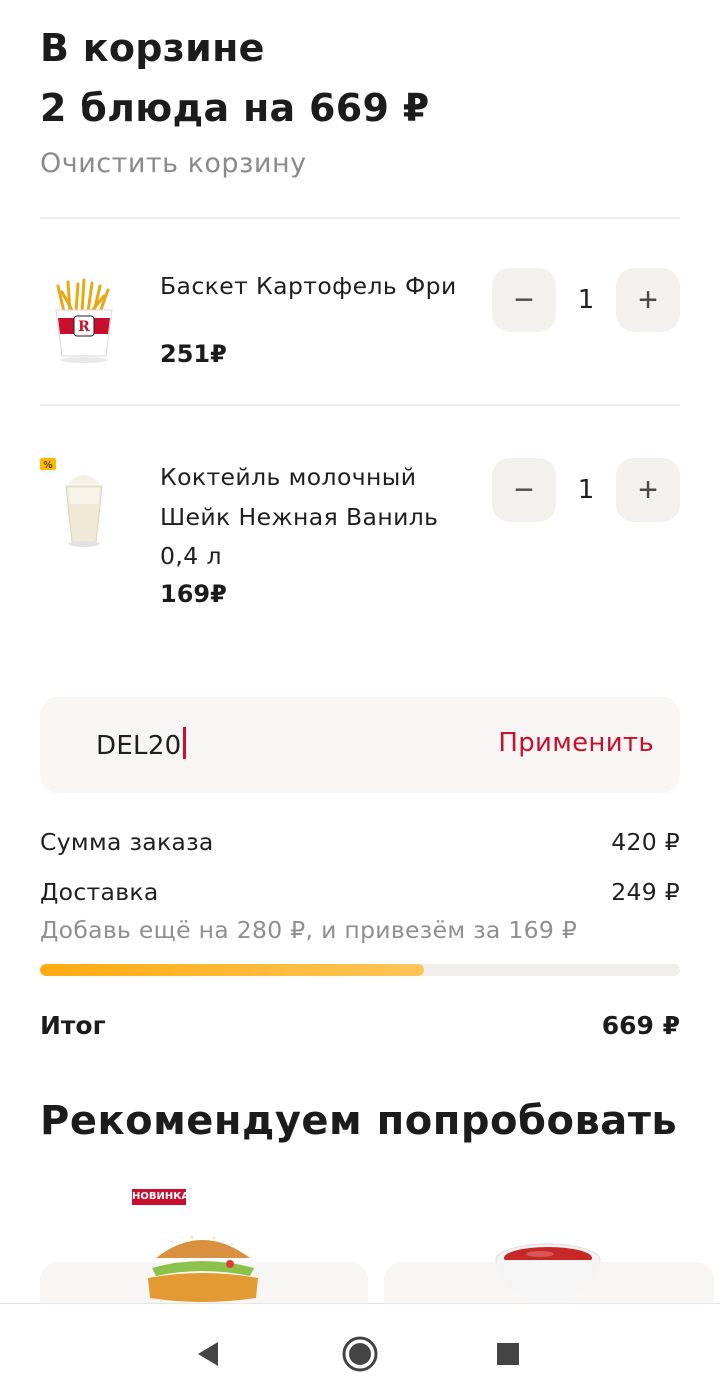  I want to click on ketchup-sauce-icon, so click(548, 1272).